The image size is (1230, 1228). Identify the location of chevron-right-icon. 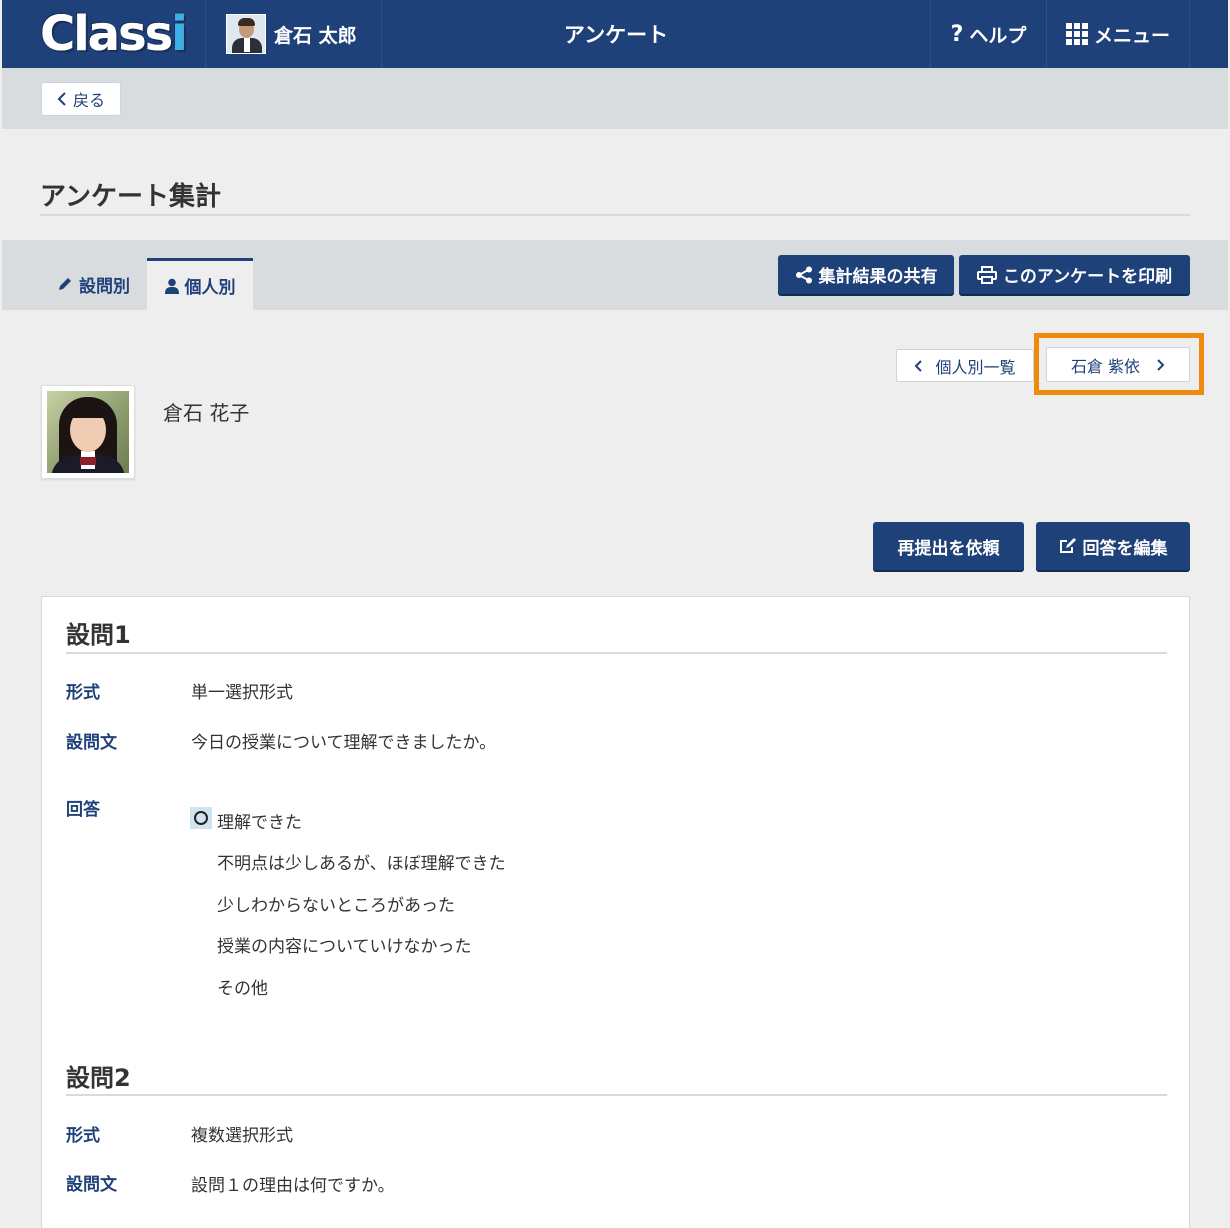
(1161, 364).